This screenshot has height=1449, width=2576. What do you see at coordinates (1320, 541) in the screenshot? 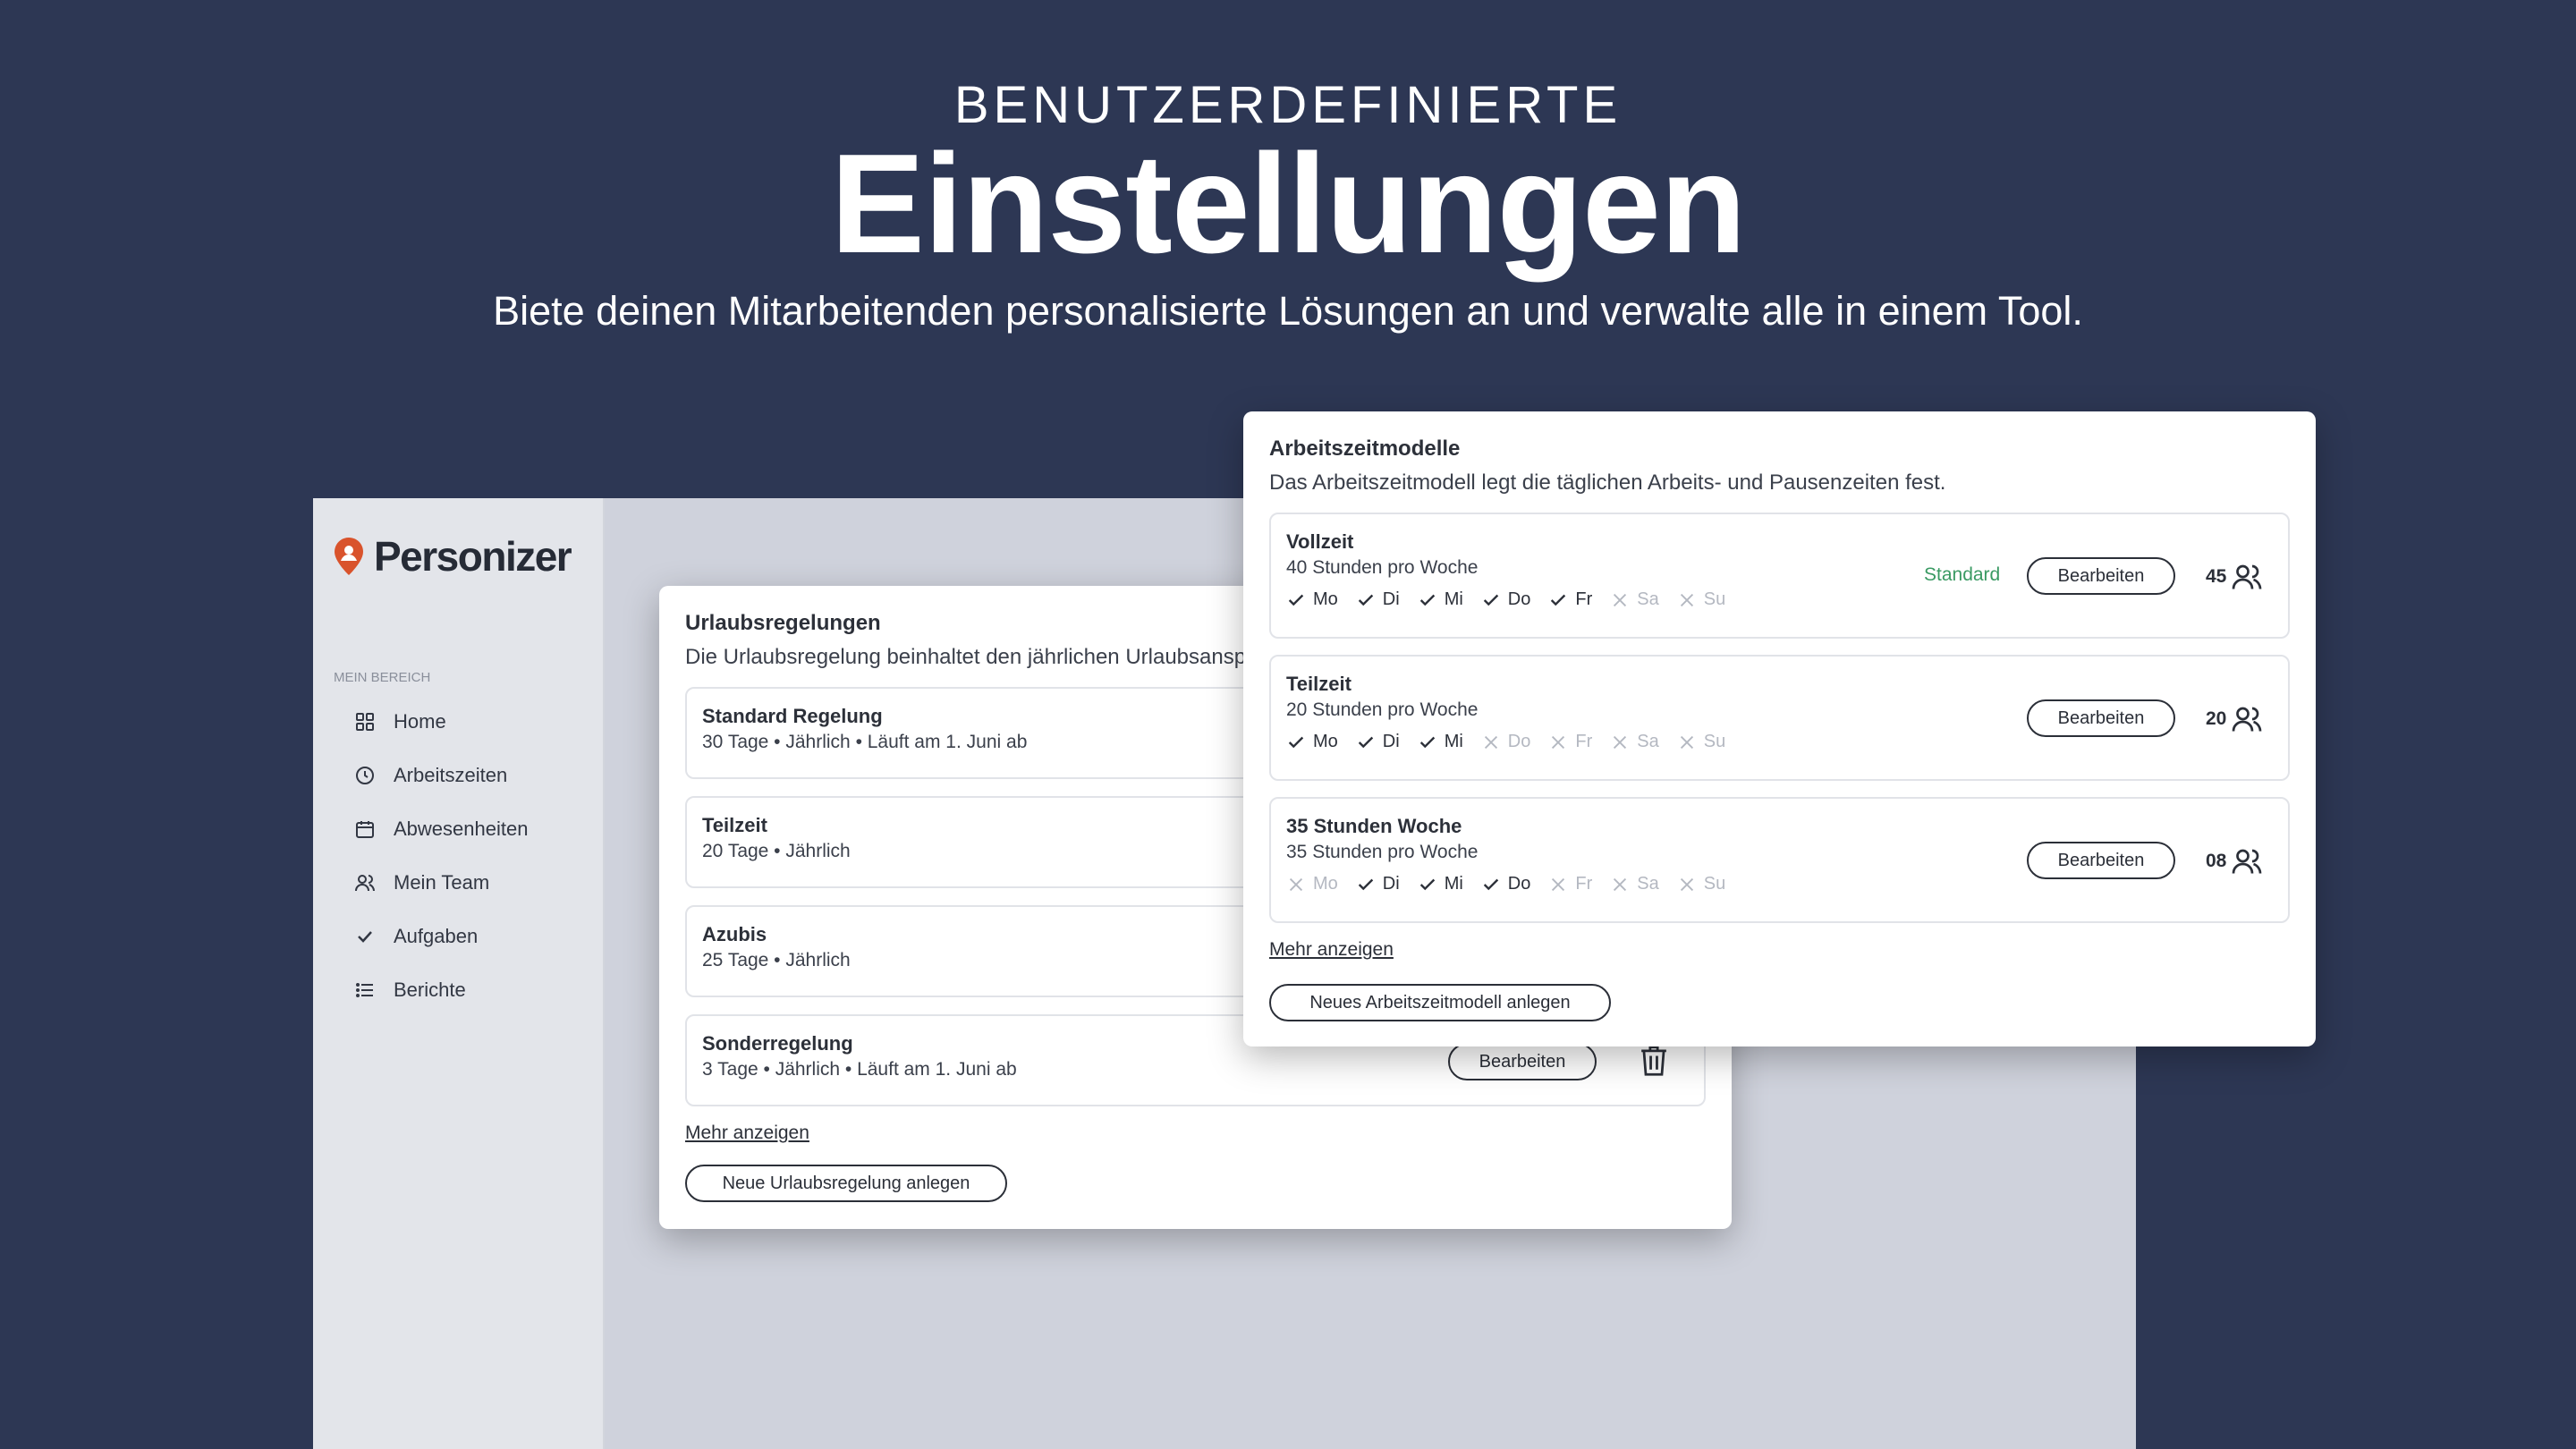
I see `row-name: Vollzeit` at bounding box center [1320, 541].